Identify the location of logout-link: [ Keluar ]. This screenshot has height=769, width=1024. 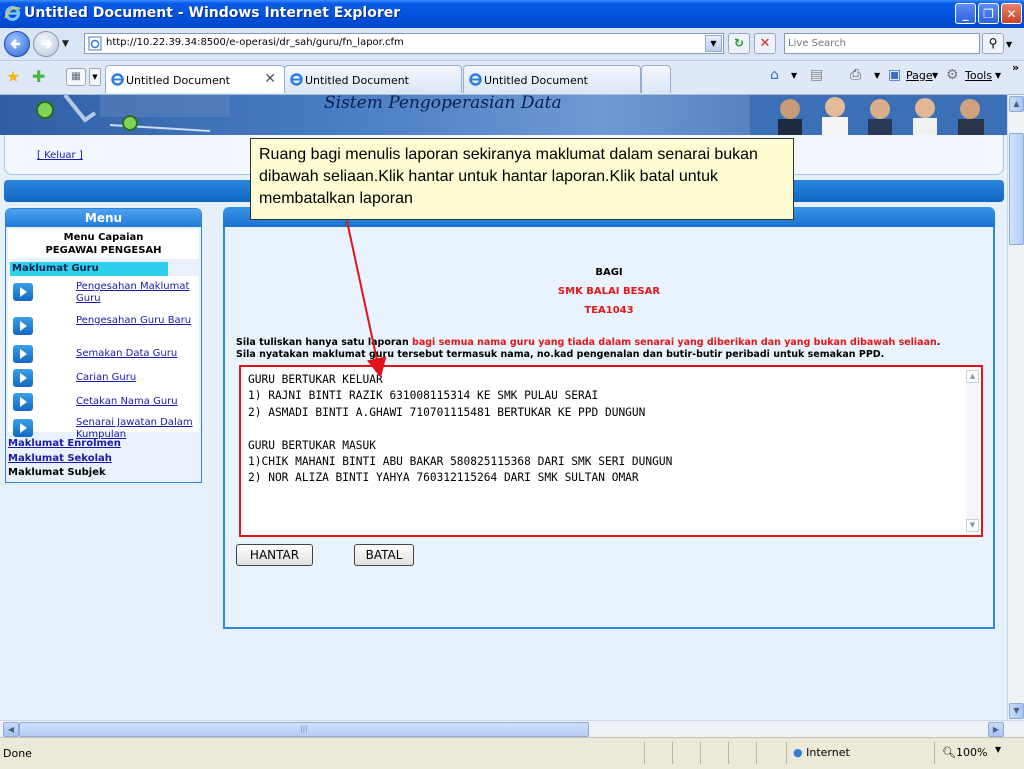
(60, 155).